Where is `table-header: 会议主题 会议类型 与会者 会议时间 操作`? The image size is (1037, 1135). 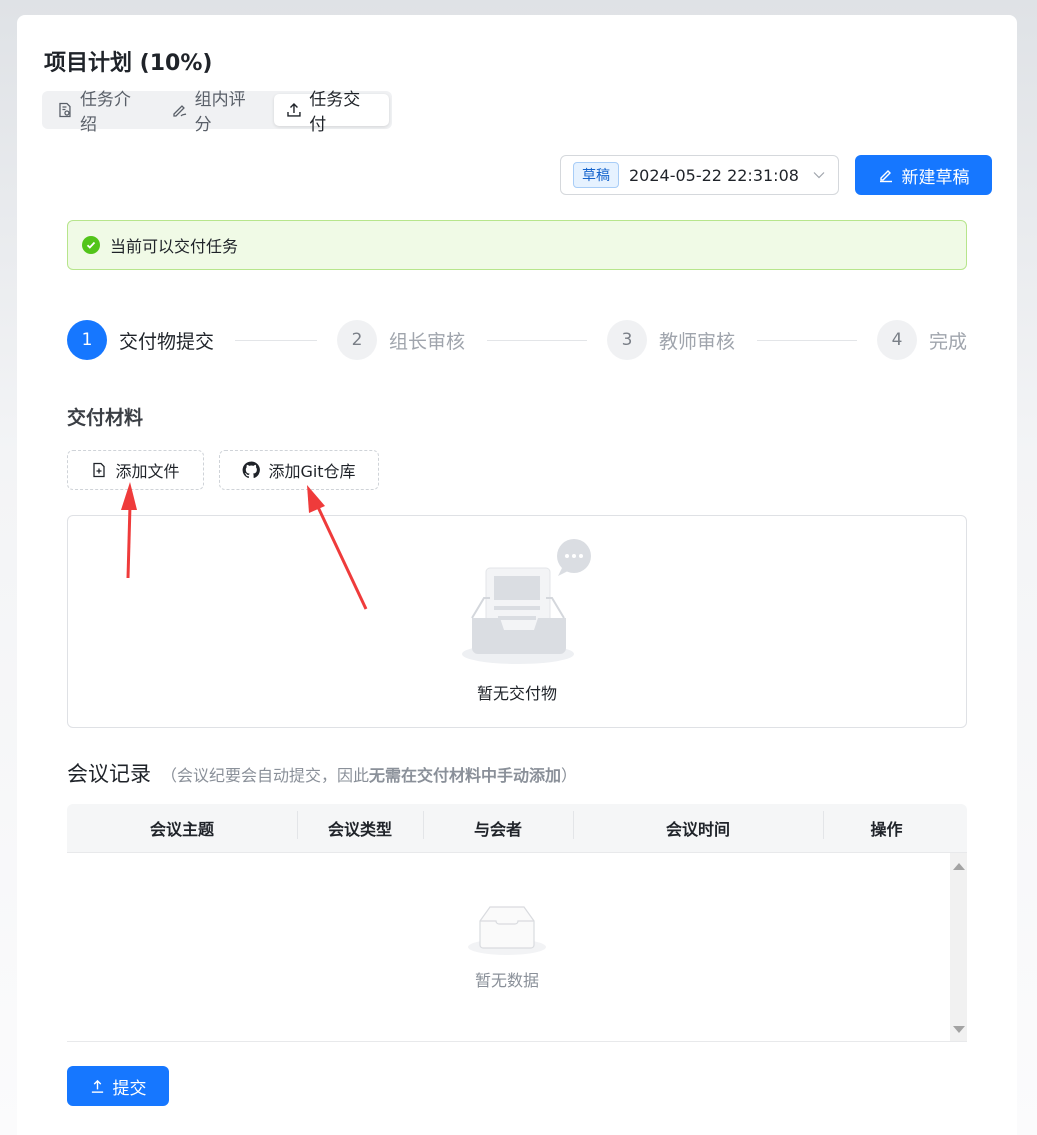 table-header: 会议主题 会议类型 与会者 会议时间 操作 is located at coordinates (517, 828).